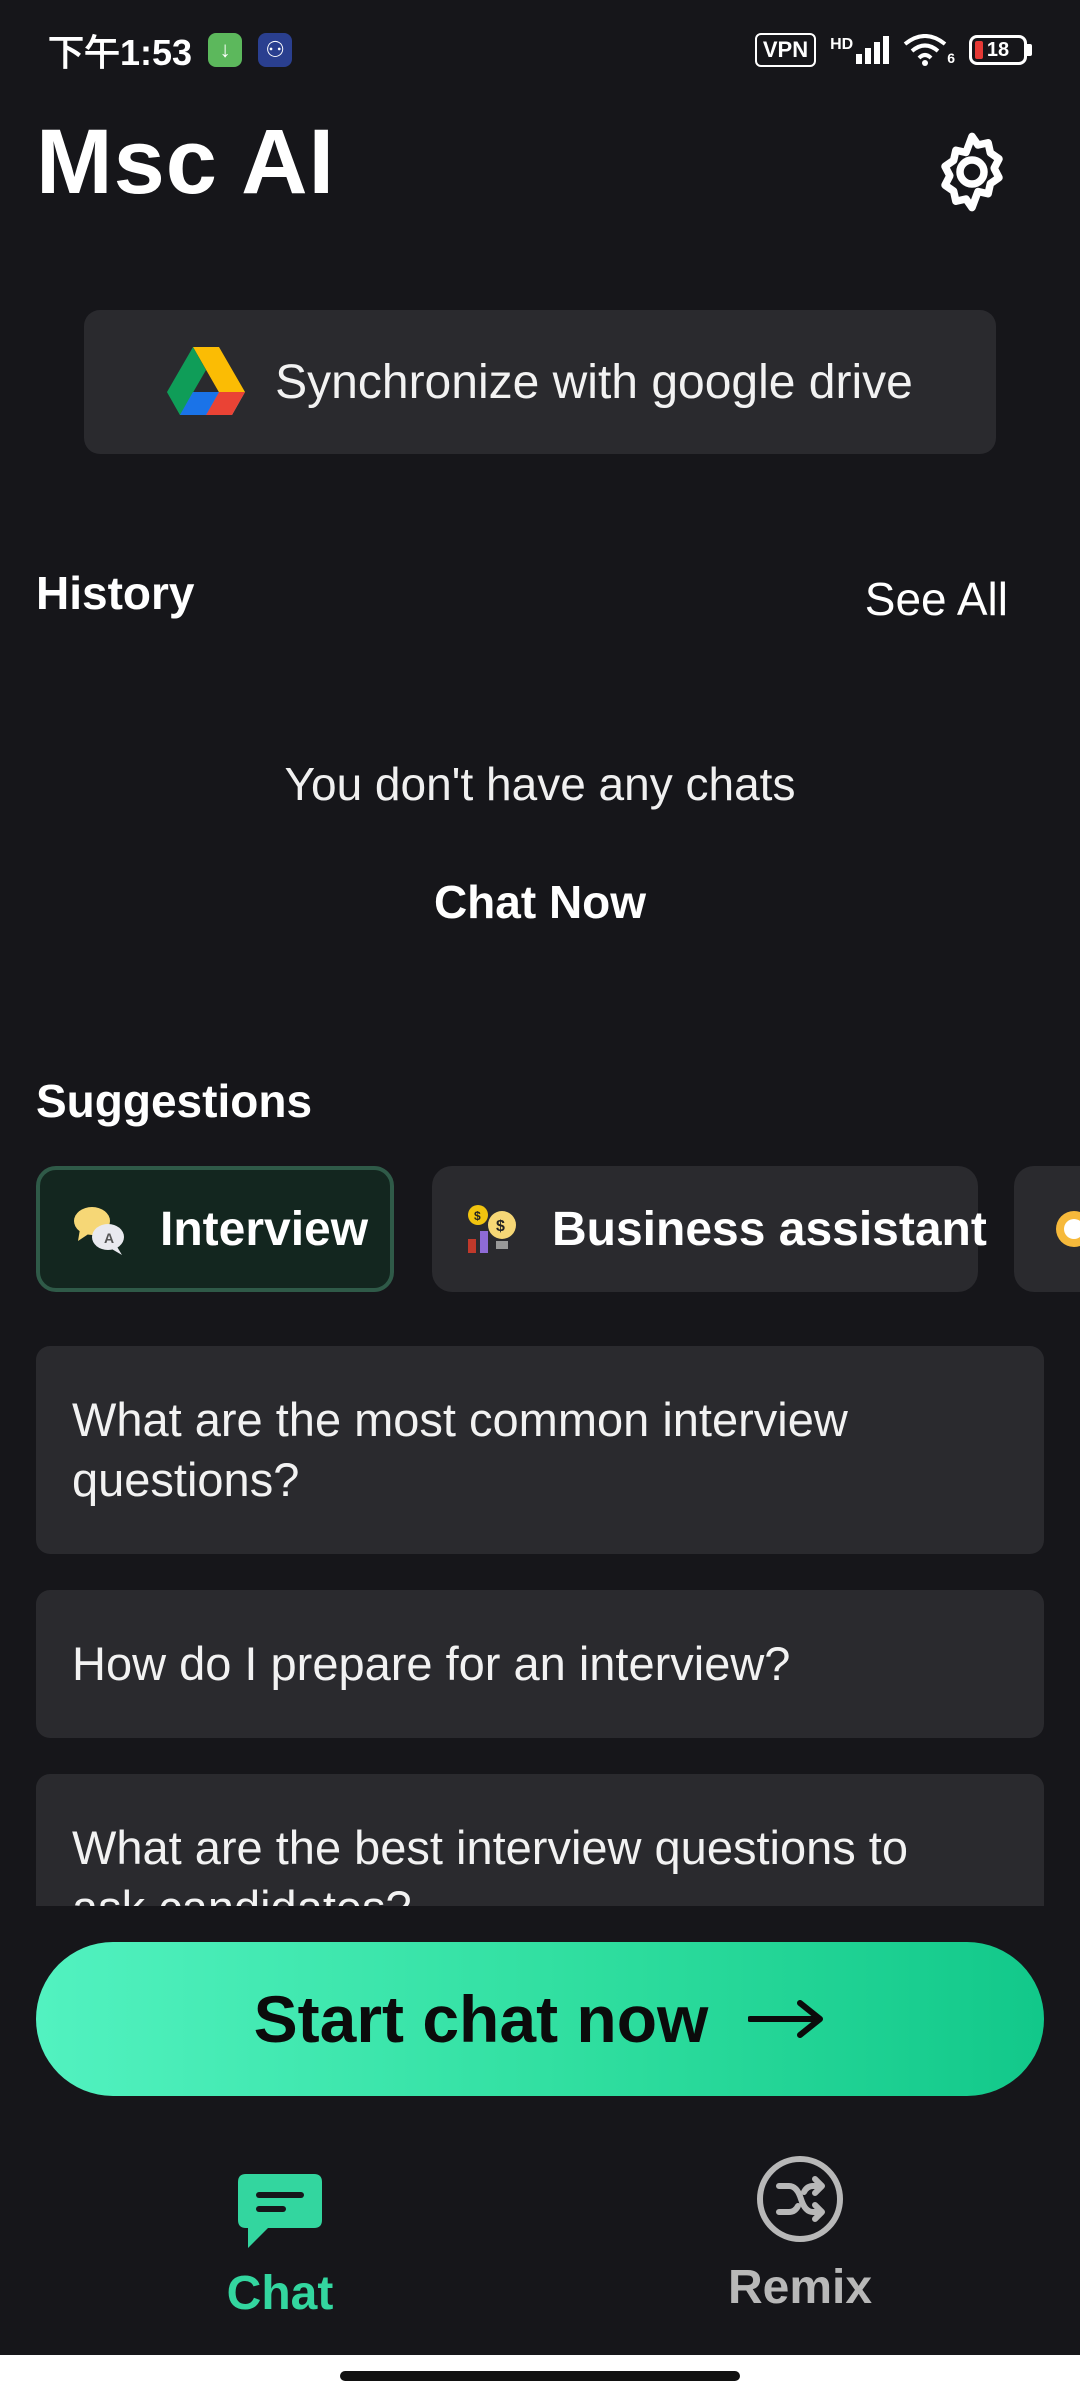 This screenshot has height=2400, width=1080. What do you see at coordinates (540, 784) in the screenshot?
I see `empty-history-text: You don't have any chats` at bounding box center [540, 784].